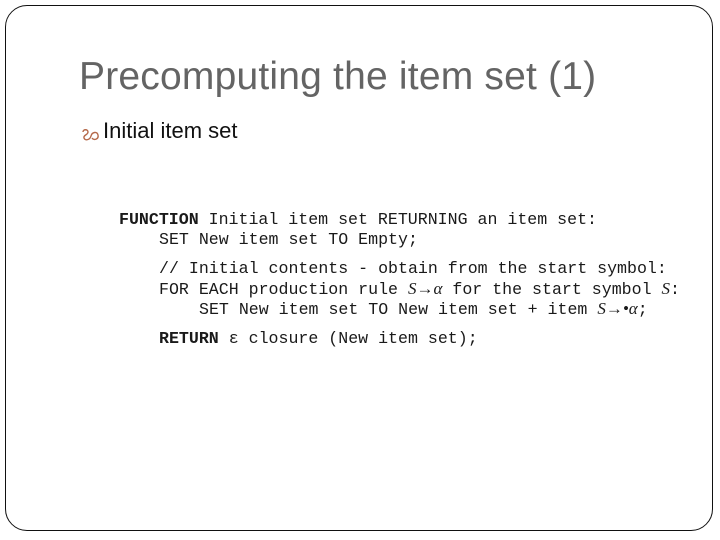 This screenshot has width=720, height=540. I want to click on code-keyword: FUNCTION, so click(159, 219).